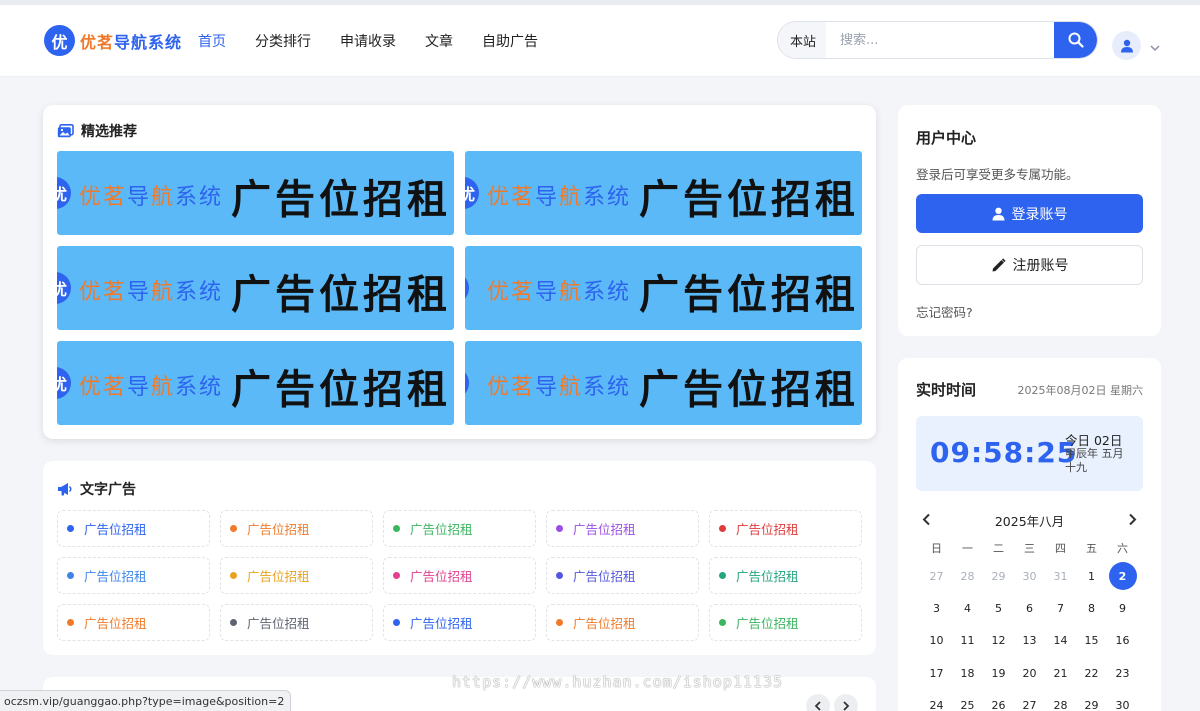  I want to click on calendar-day: 24, so click(936, 700).